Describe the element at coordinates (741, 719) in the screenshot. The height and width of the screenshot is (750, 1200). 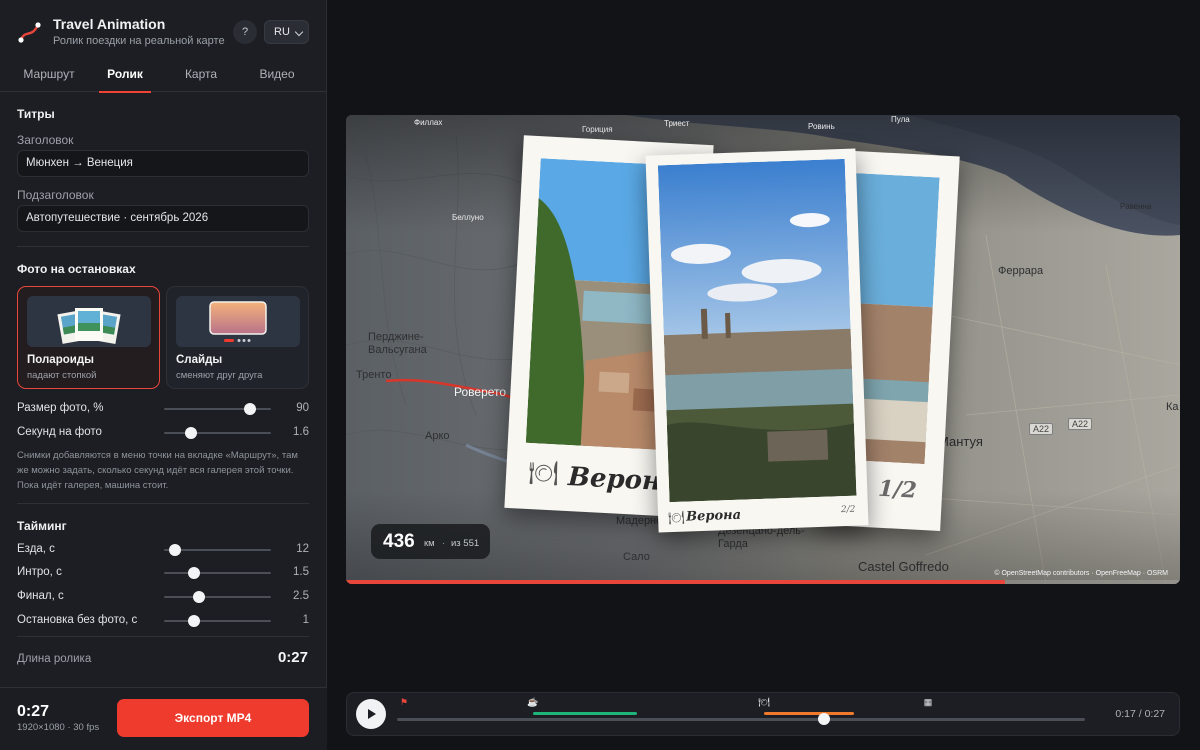
I see `timeline-track` at that location.